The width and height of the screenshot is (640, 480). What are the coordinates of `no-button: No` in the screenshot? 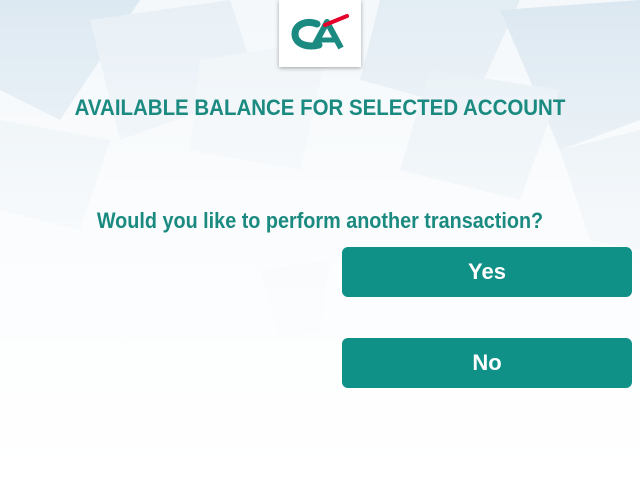 It's located at (487, 363).